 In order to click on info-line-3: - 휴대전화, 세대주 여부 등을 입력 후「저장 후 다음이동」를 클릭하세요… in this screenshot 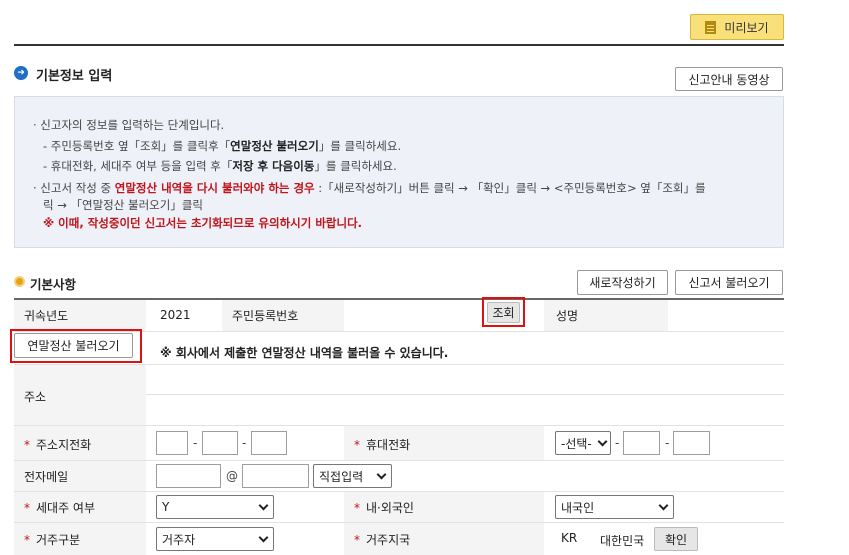, I will do `click(220, 166)`.